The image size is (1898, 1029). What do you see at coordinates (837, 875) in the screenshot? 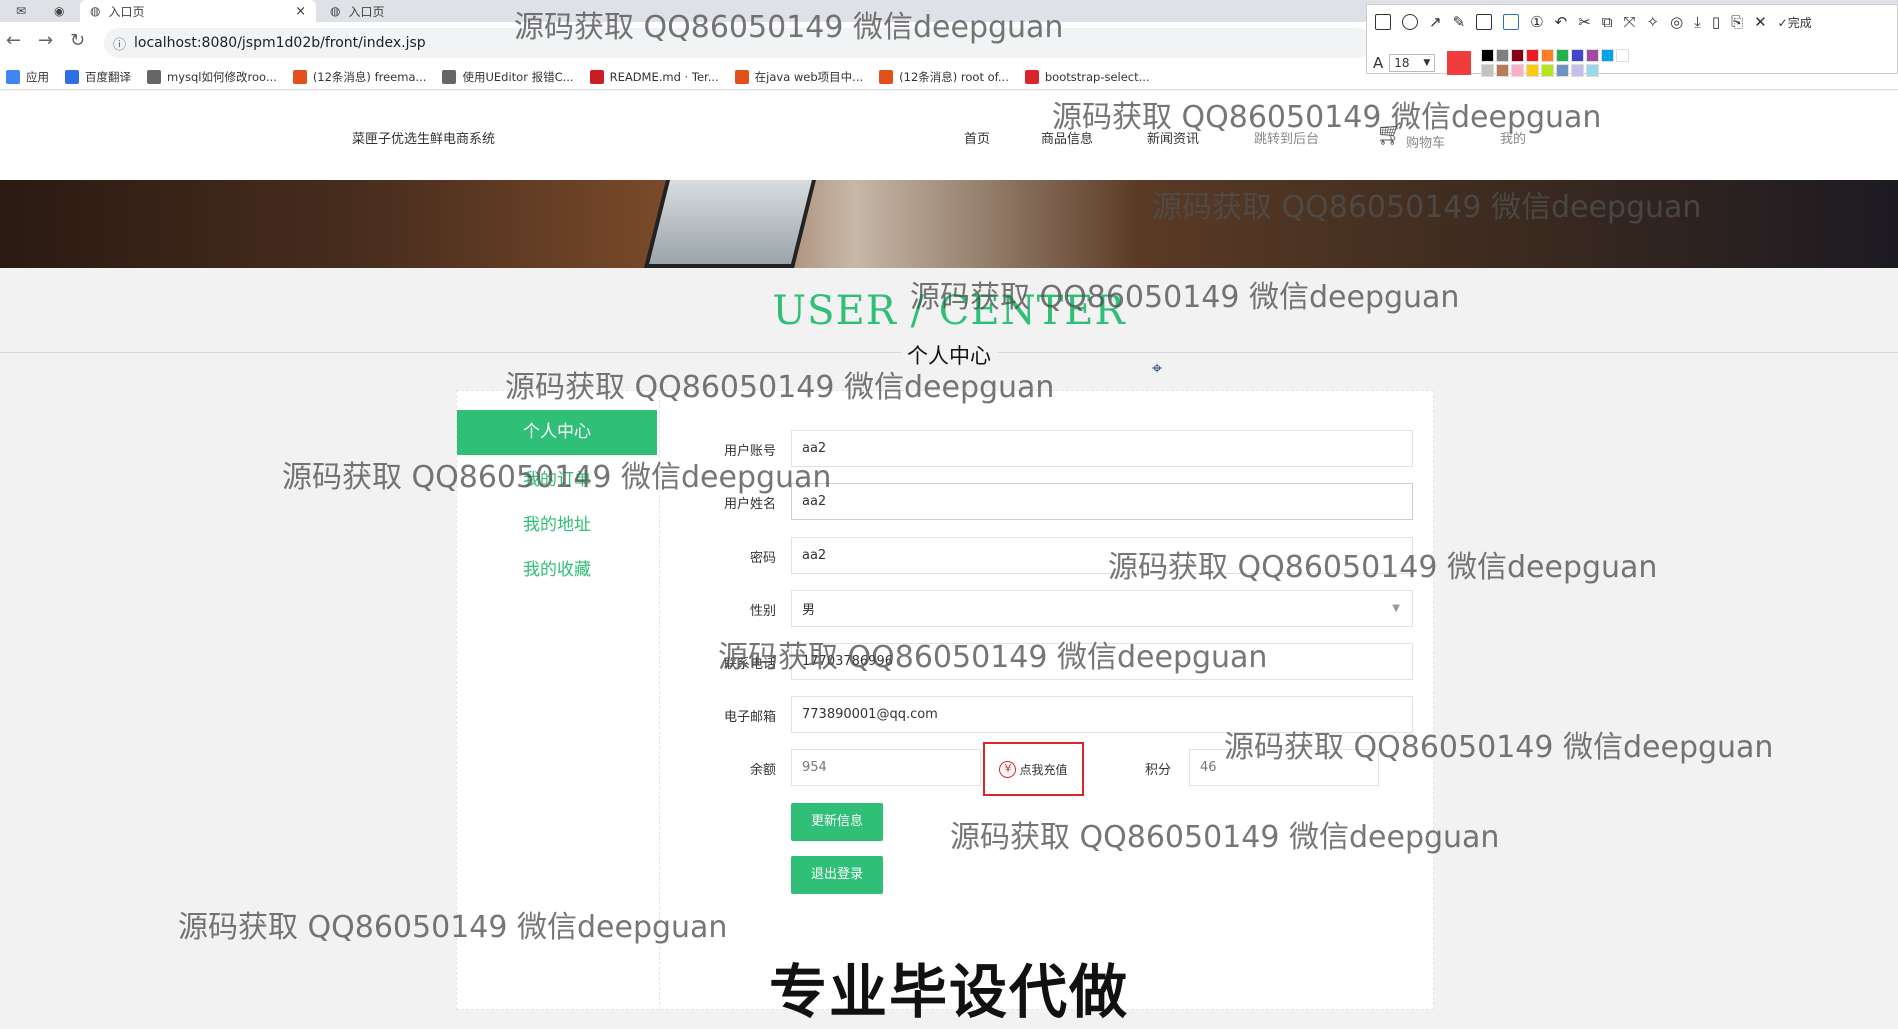
I see `logout-button: 退出登录` at bounding box center [837, 875].